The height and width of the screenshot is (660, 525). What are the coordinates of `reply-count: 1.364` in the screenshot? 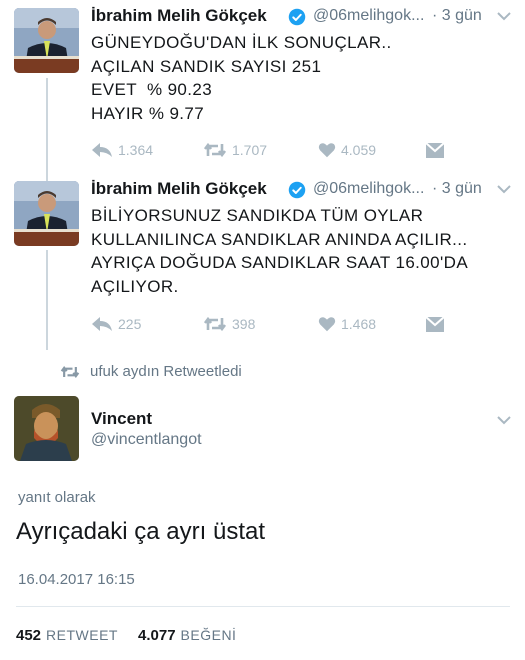 It's located at (136, 150).